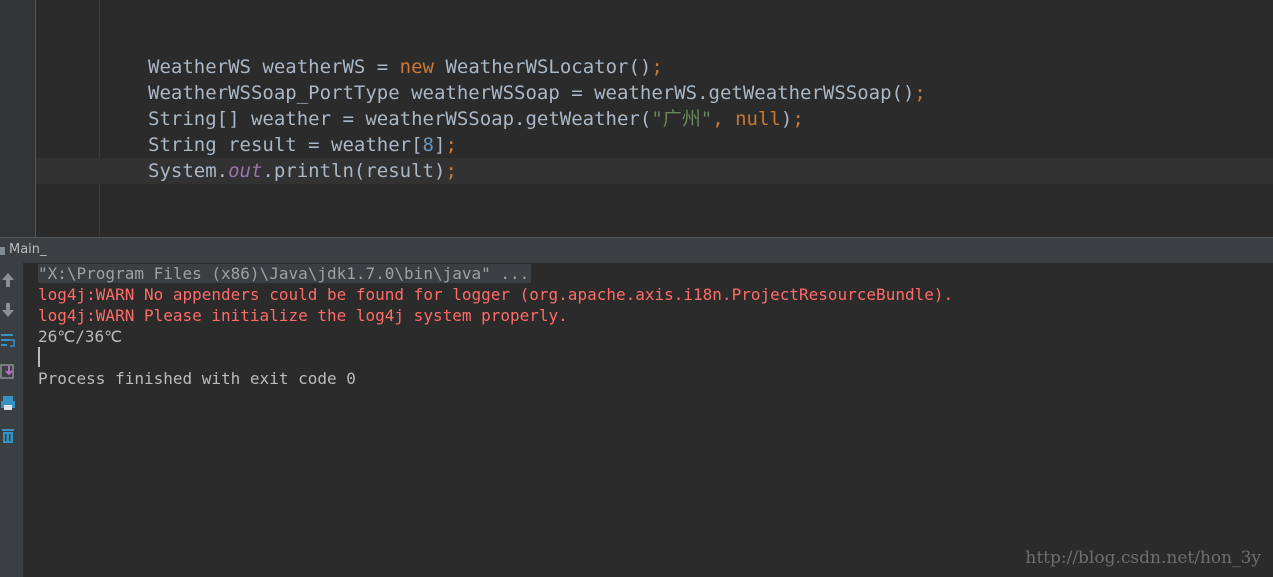 The width and height of the screenshot is (1273, 577). What do you see at coordinates (197, 378) in the screenshot?
I see `console-exit-line: Process finished with exit code 0` at bounding box center [197, 378].